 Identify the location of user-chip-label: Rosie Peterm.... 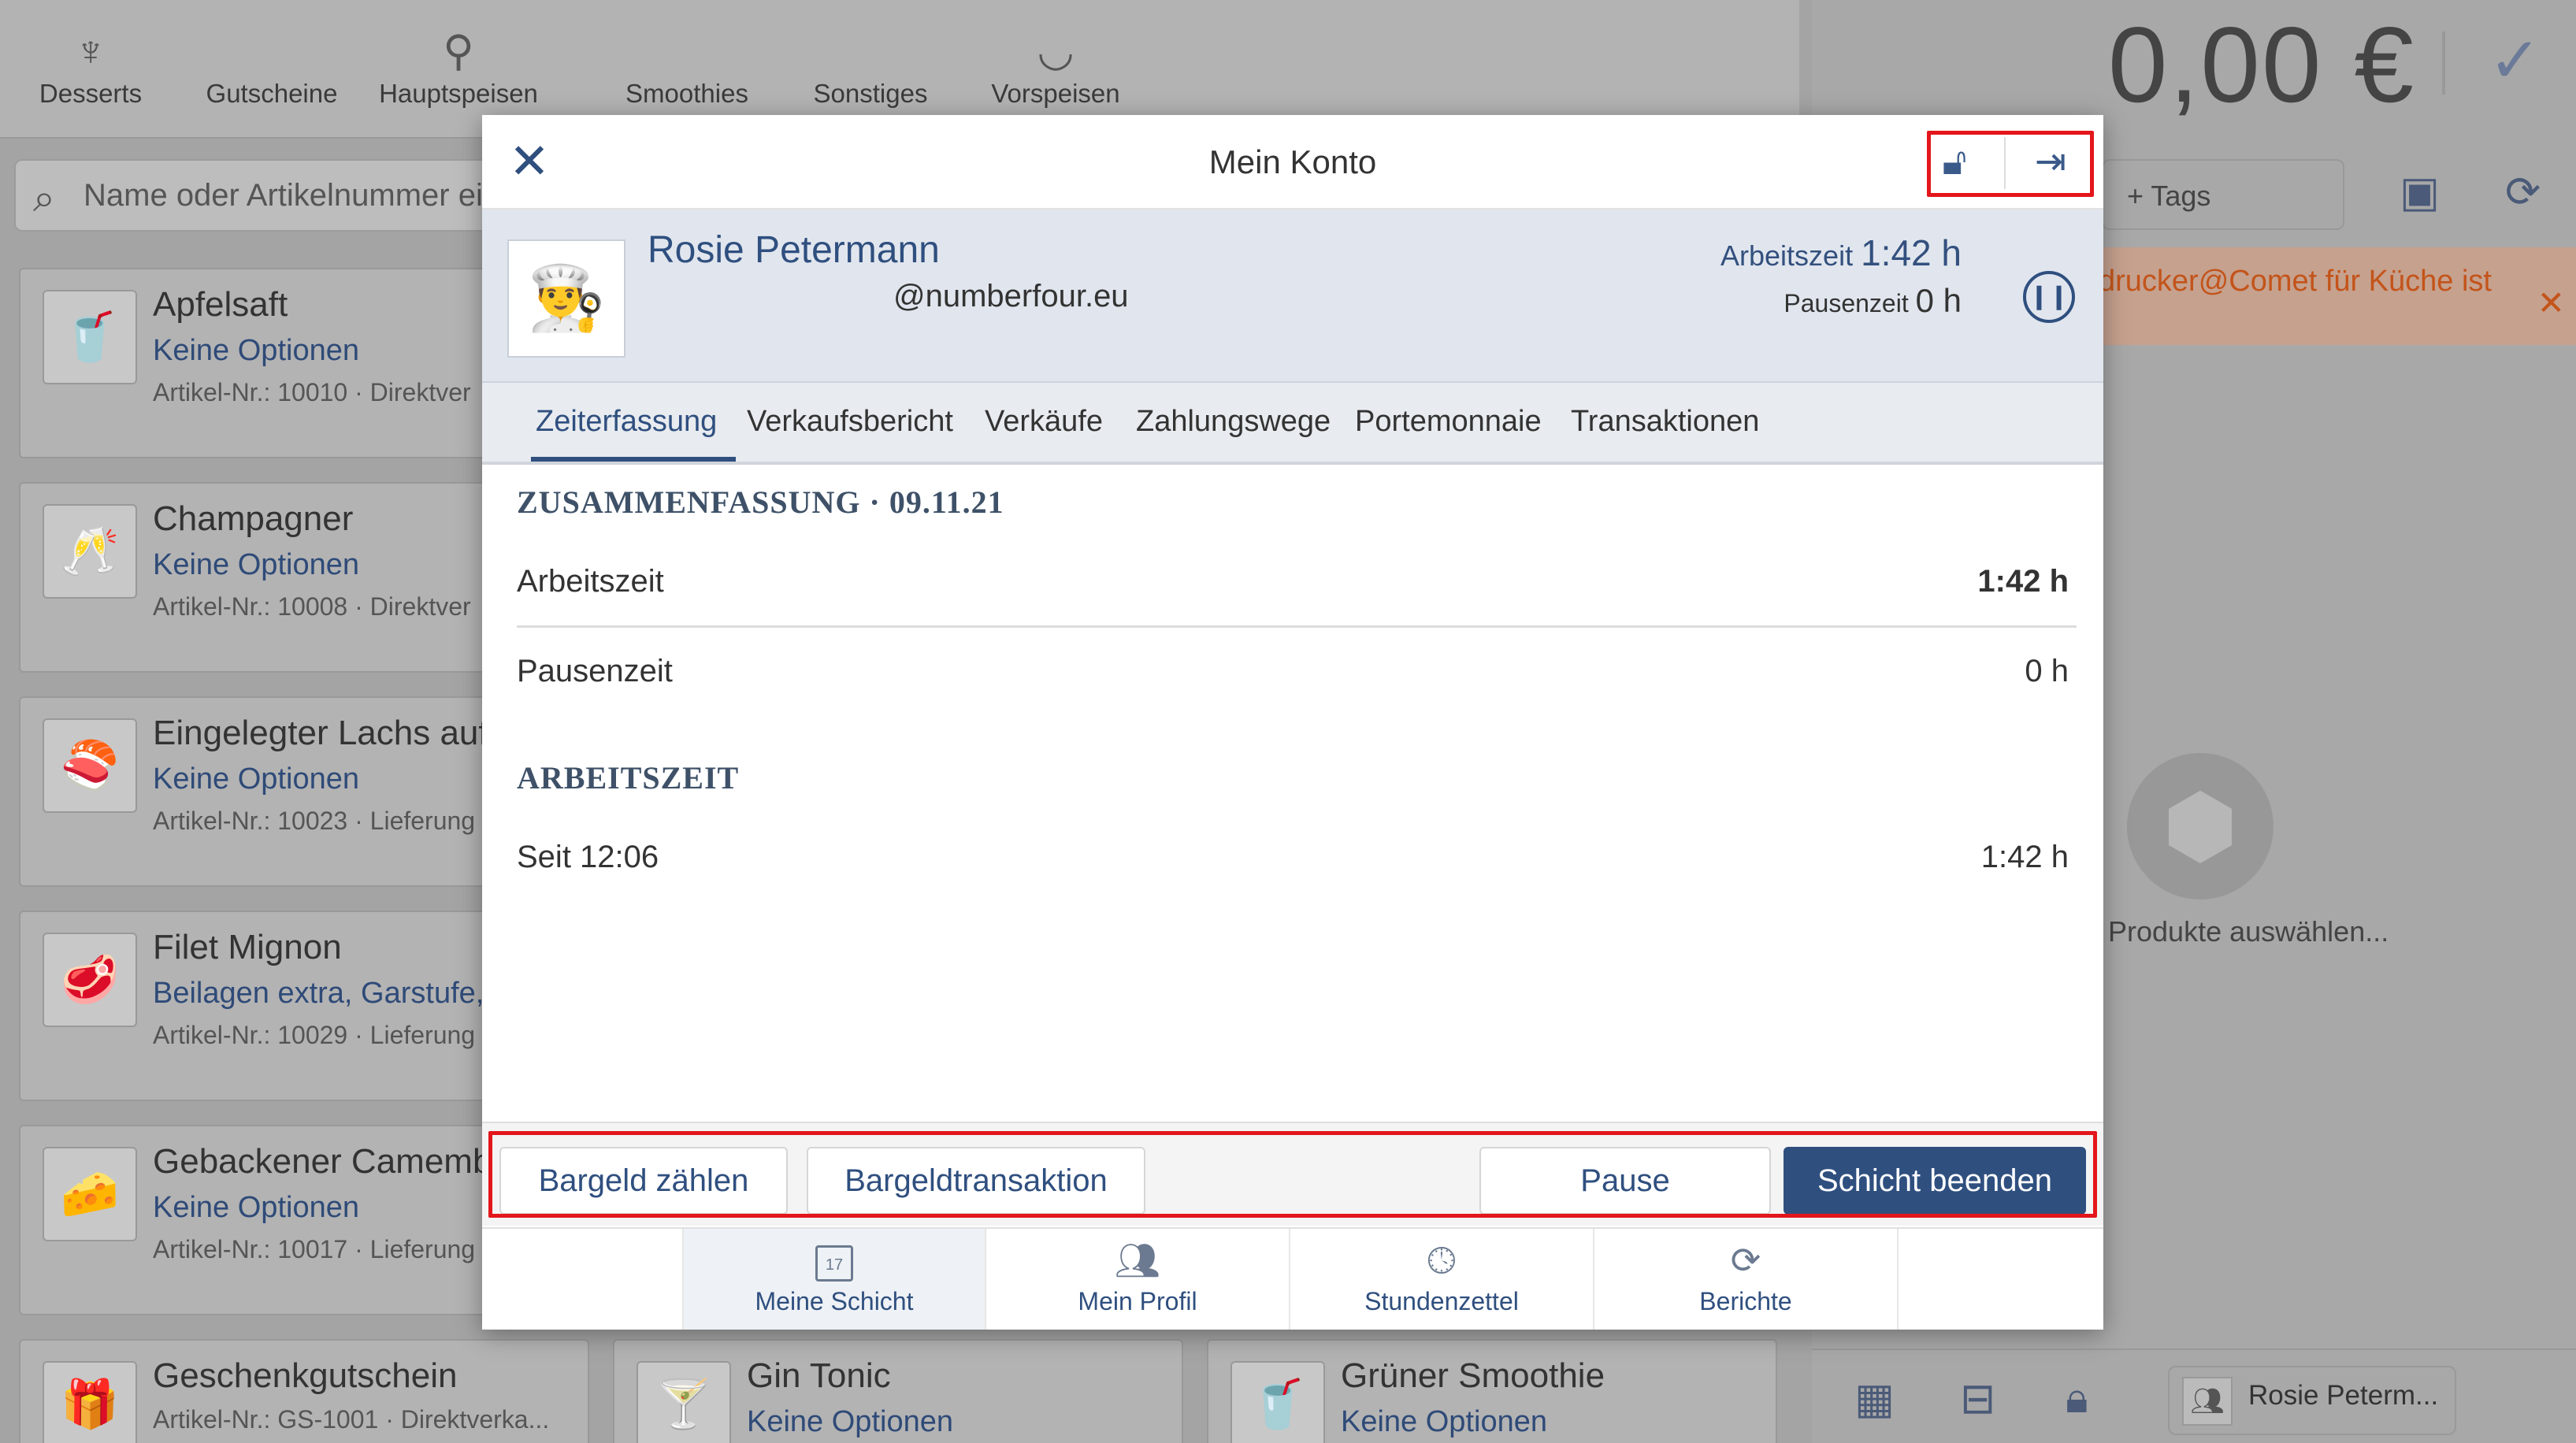
(2343, 1395).